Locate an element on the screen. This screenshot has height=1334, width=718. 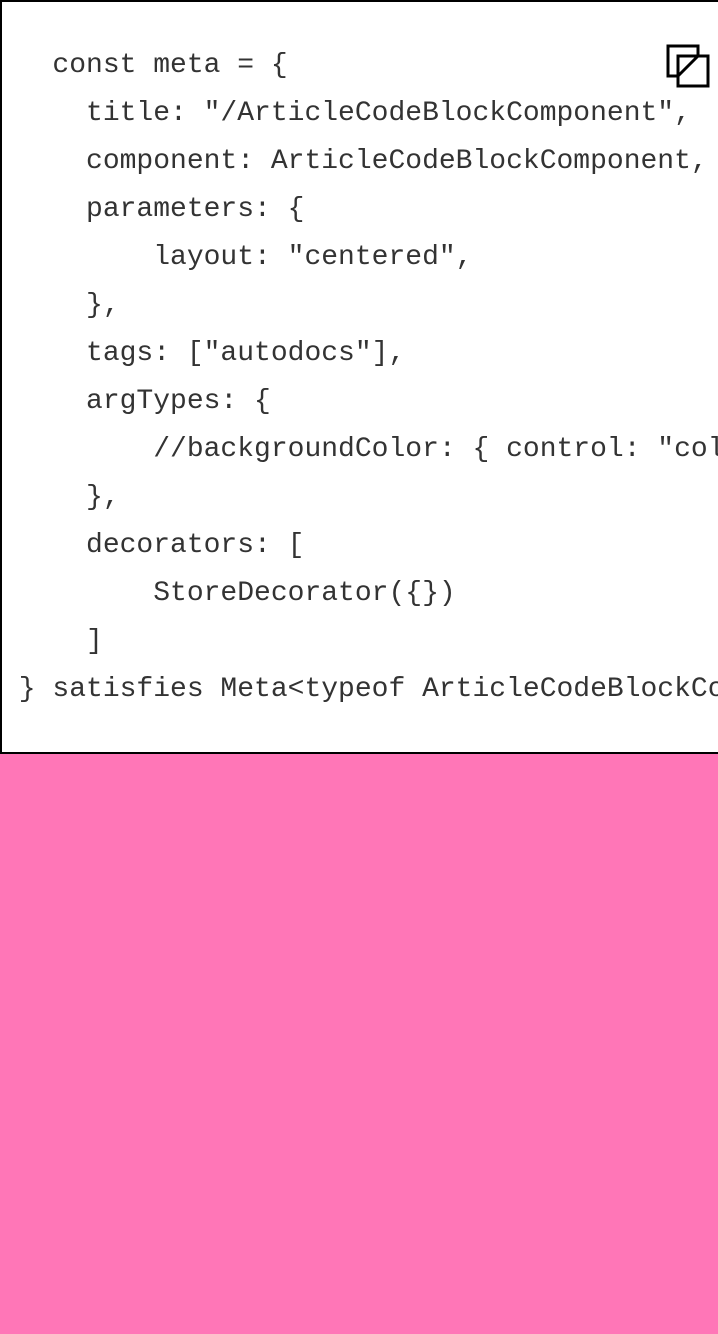
copy-icon is located at coordinates (688, 66).